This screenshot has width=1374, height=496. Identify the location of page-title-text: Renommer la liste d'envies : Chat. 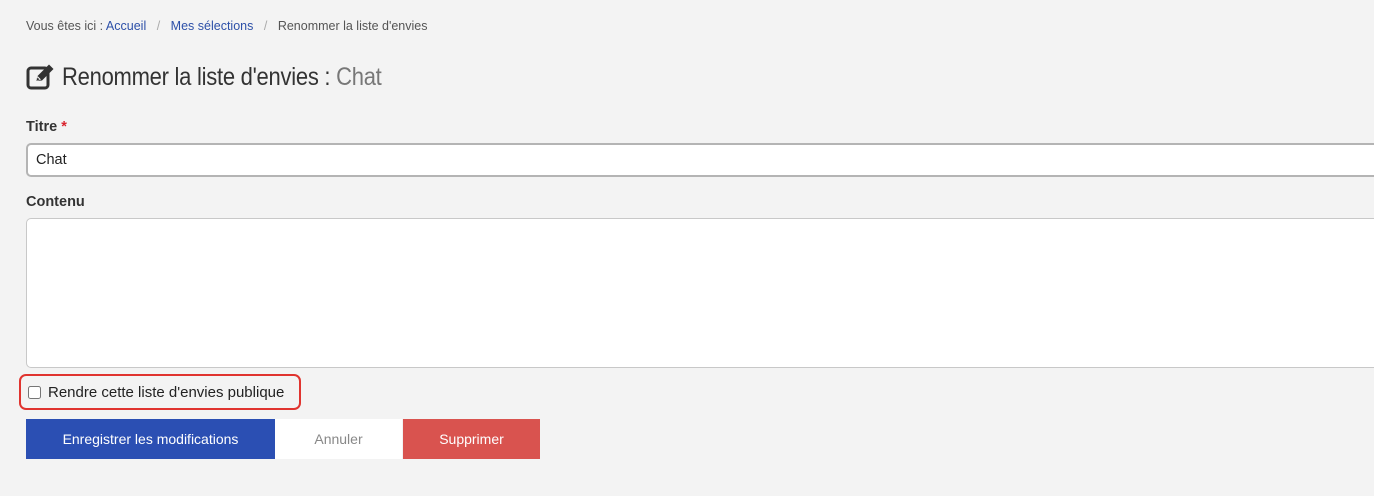
(222, 77).